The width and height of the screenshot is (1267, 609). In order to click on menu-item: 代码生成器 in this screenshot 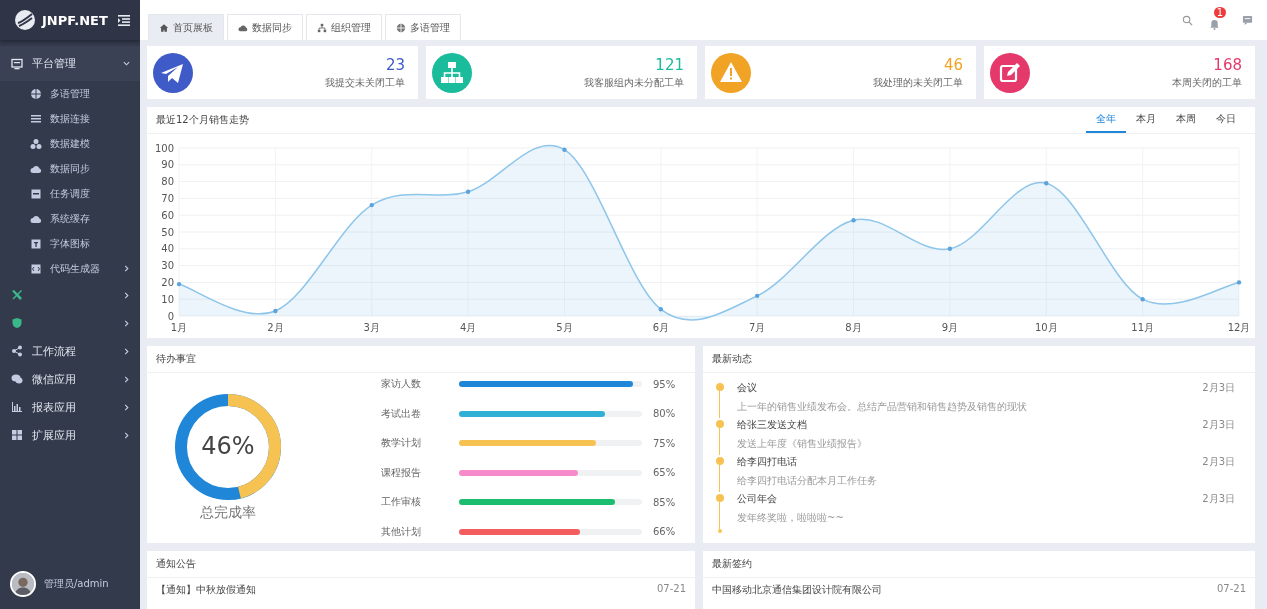, I will do `click(70, 268)`.